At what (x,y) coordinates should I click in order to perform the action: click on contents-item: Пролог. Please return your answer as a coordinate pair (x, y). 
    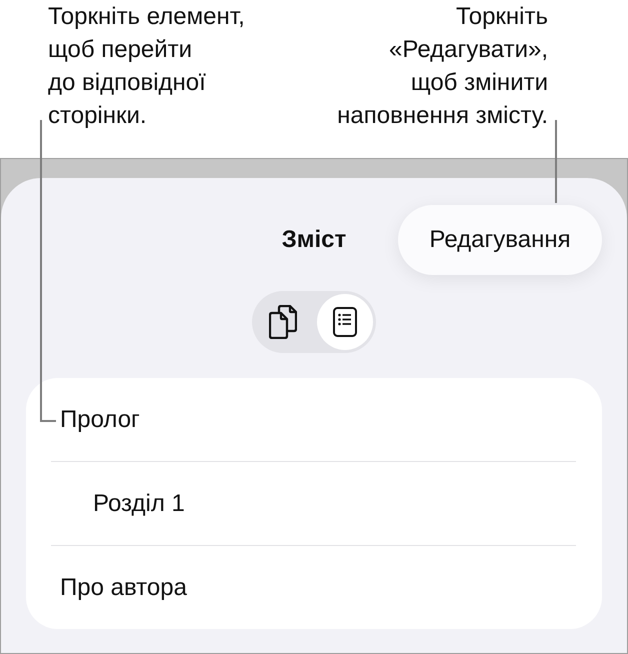
    Looking at the image, I should click on (314, 419).